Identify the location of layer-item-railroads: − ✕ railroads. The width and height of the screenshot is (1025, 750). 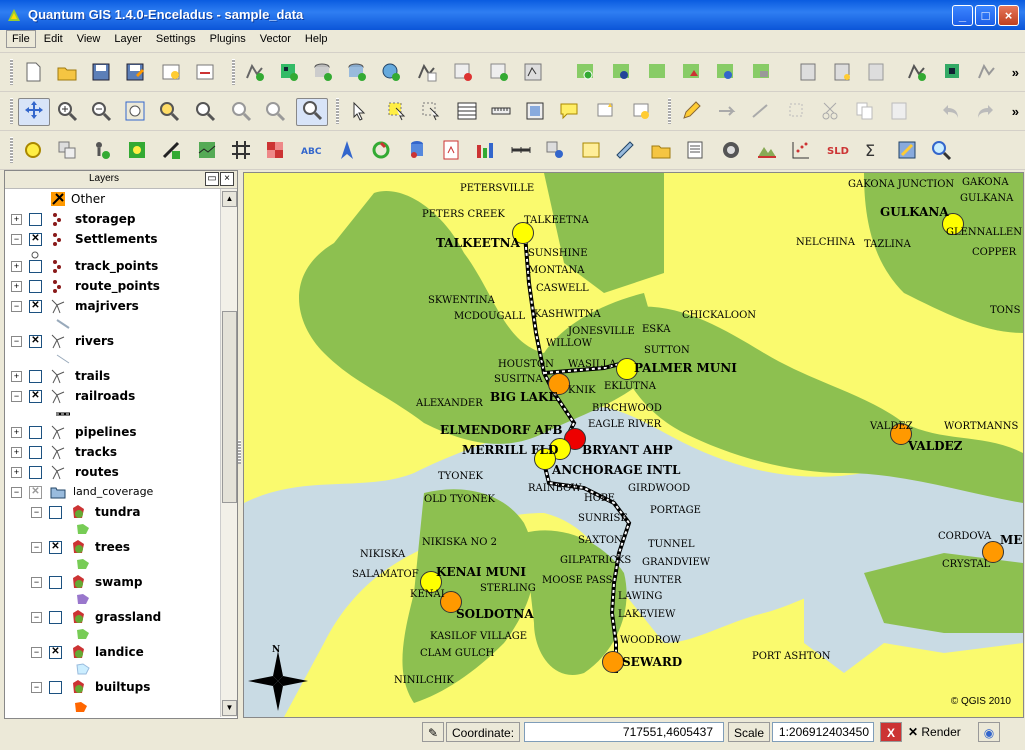
(112, 397).